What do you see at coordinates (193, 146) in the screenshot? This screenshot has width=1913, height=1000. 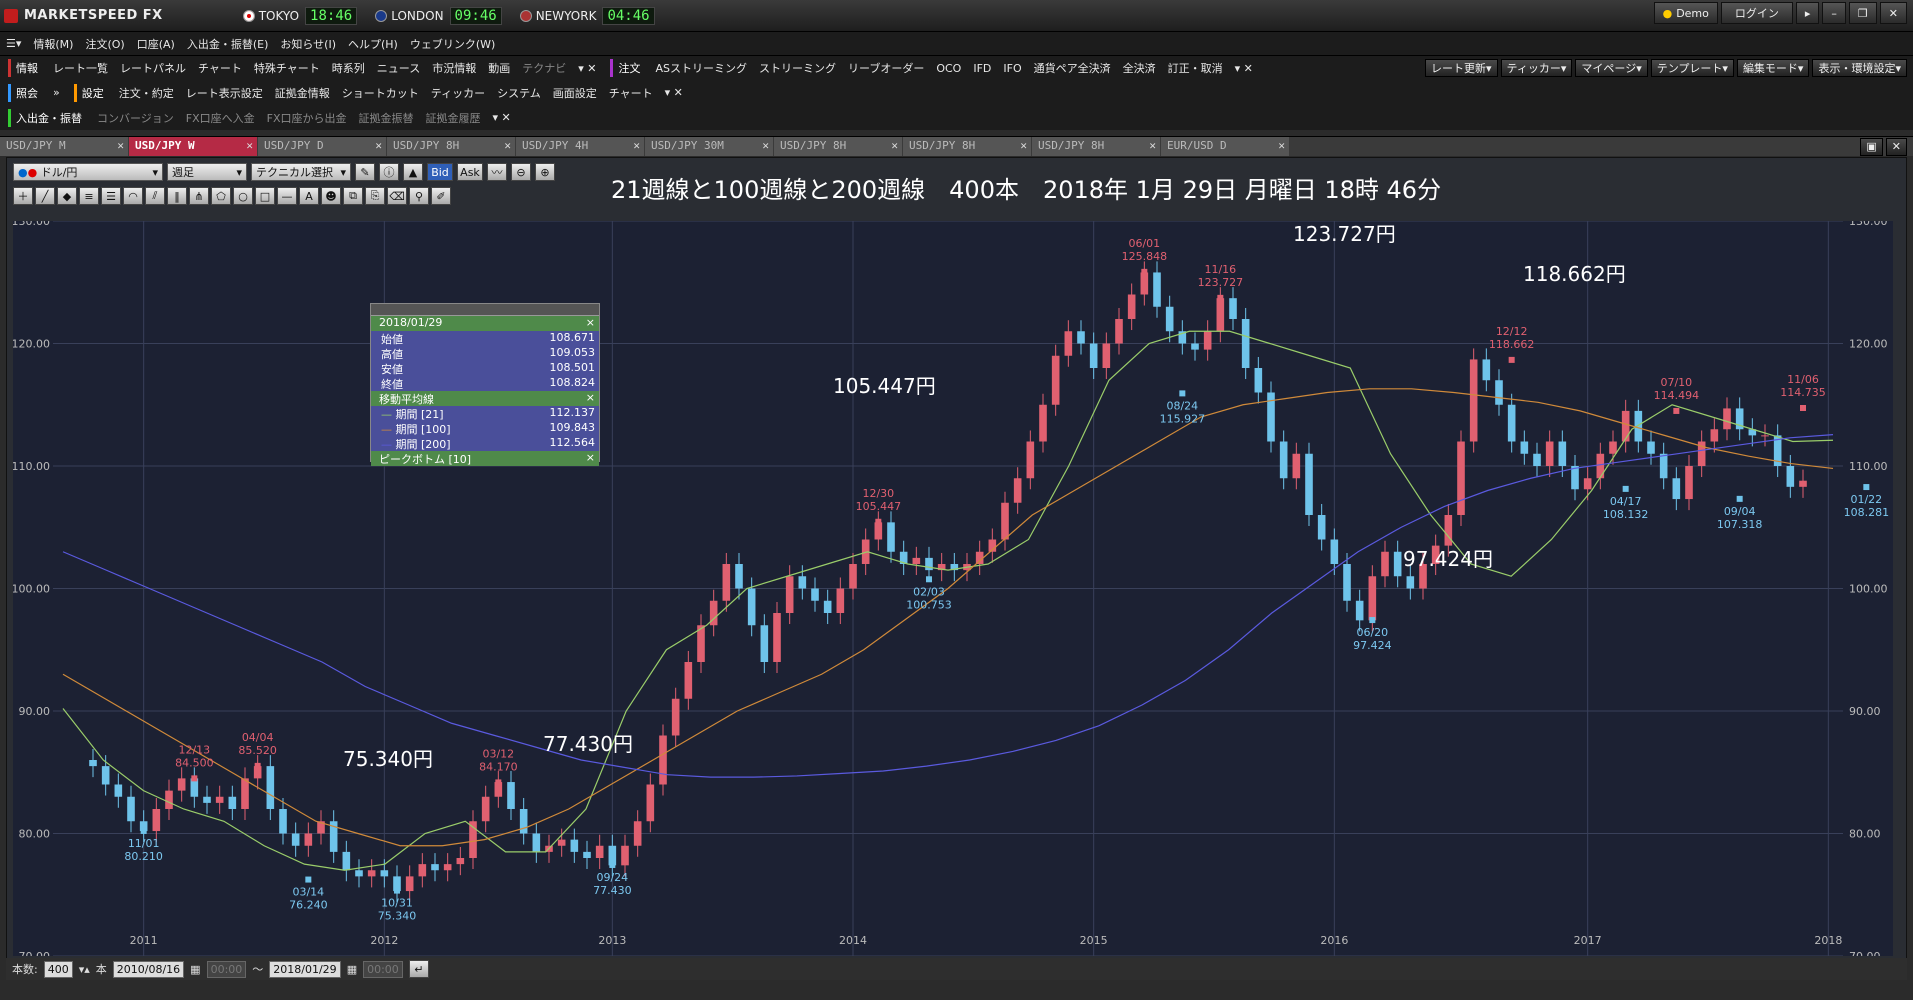 I see `tab-usdjpy-w: USD/JPY W ✕` at bounding box center [193, 146].